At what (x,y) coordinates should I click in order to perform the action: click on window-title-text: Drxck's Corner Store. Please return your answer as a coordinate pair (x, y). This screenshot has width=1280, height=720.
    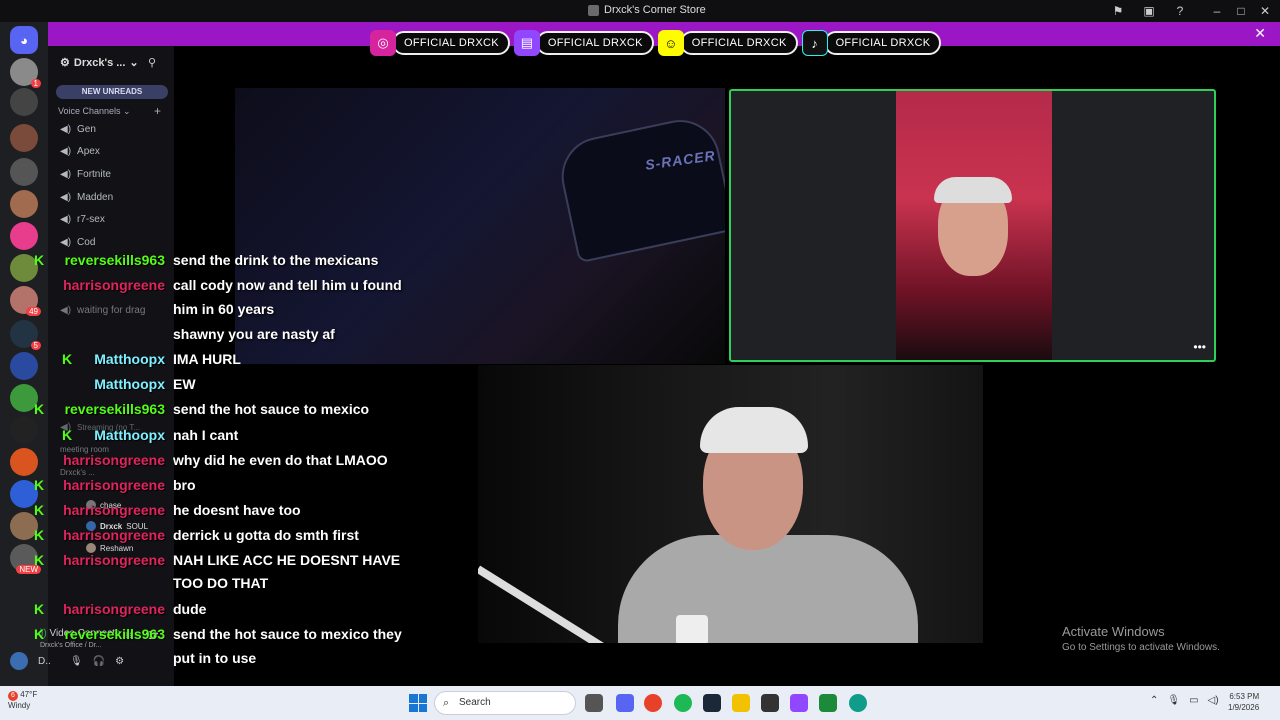
    Looking at the image, I should click on (655, 10).